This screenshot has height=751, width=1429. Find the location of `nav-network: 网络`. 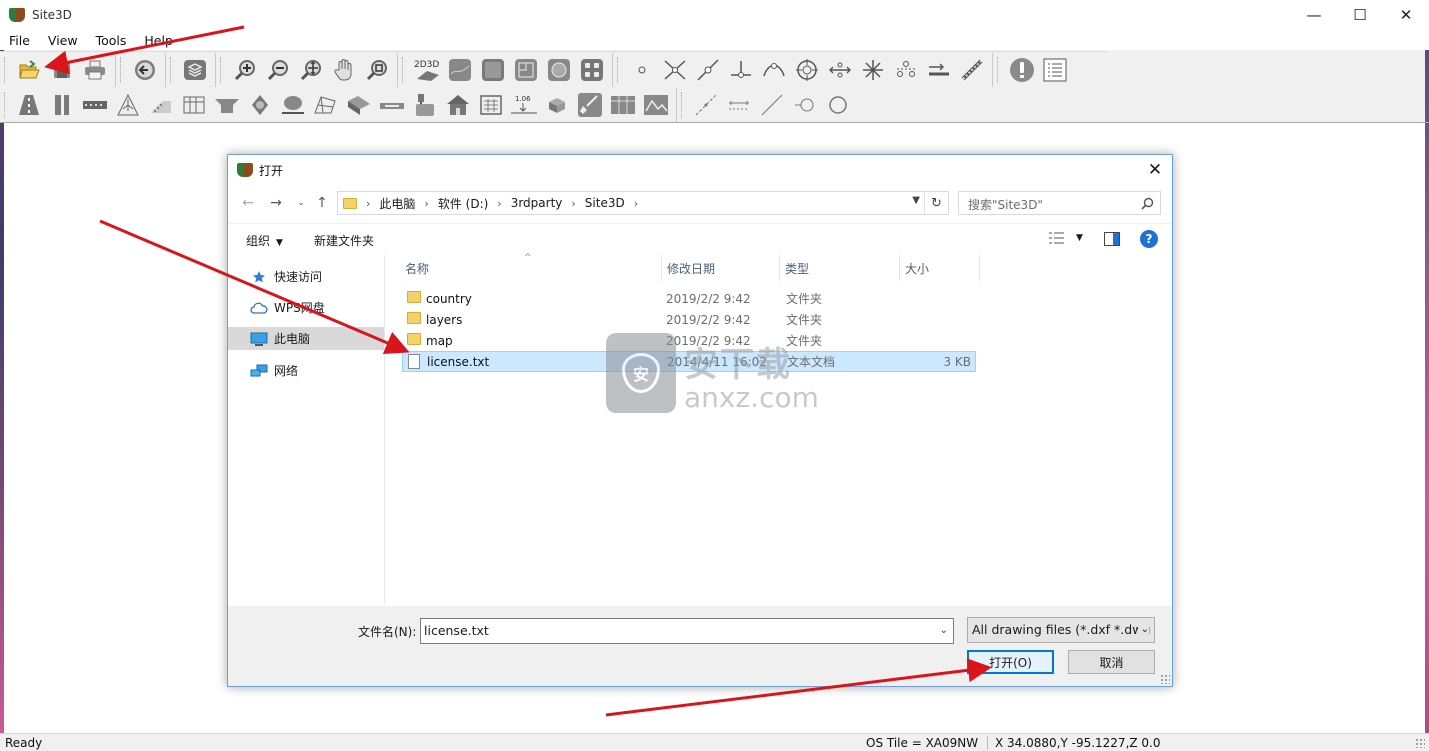

nav-network: 网络 is located at coordinates (306, 370).